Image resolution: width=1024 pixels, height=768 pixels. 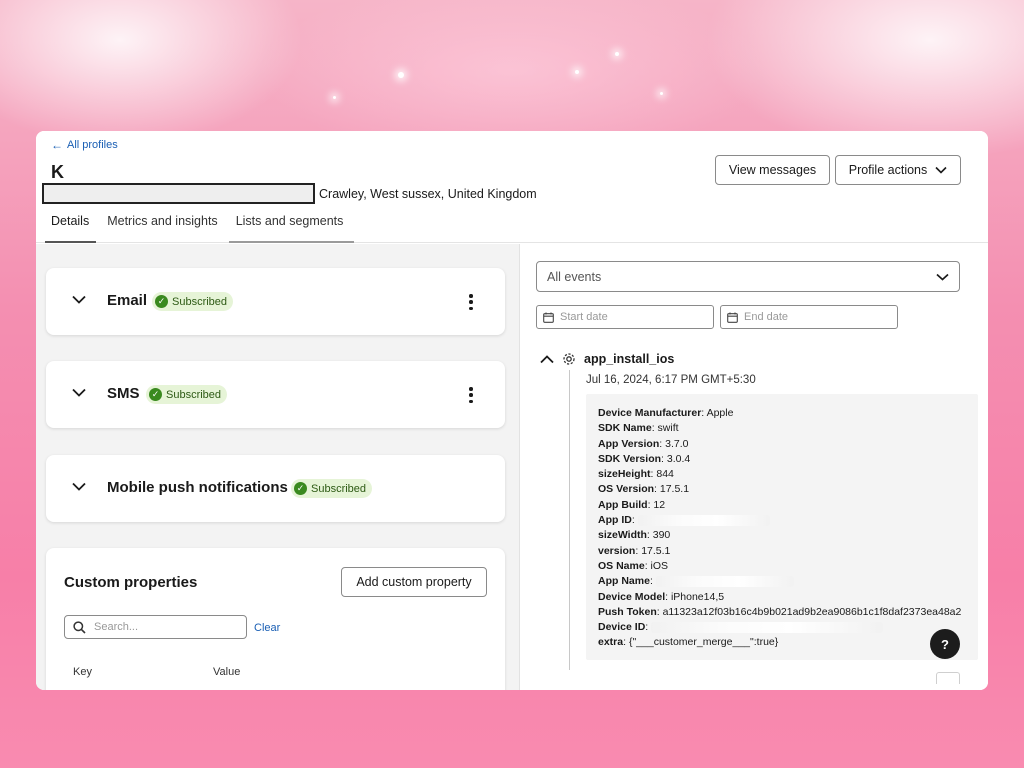 What do you see at coordinates (548, 317) in the screenshot?
I see `calendar-icon` at bounding box center [548, 317].